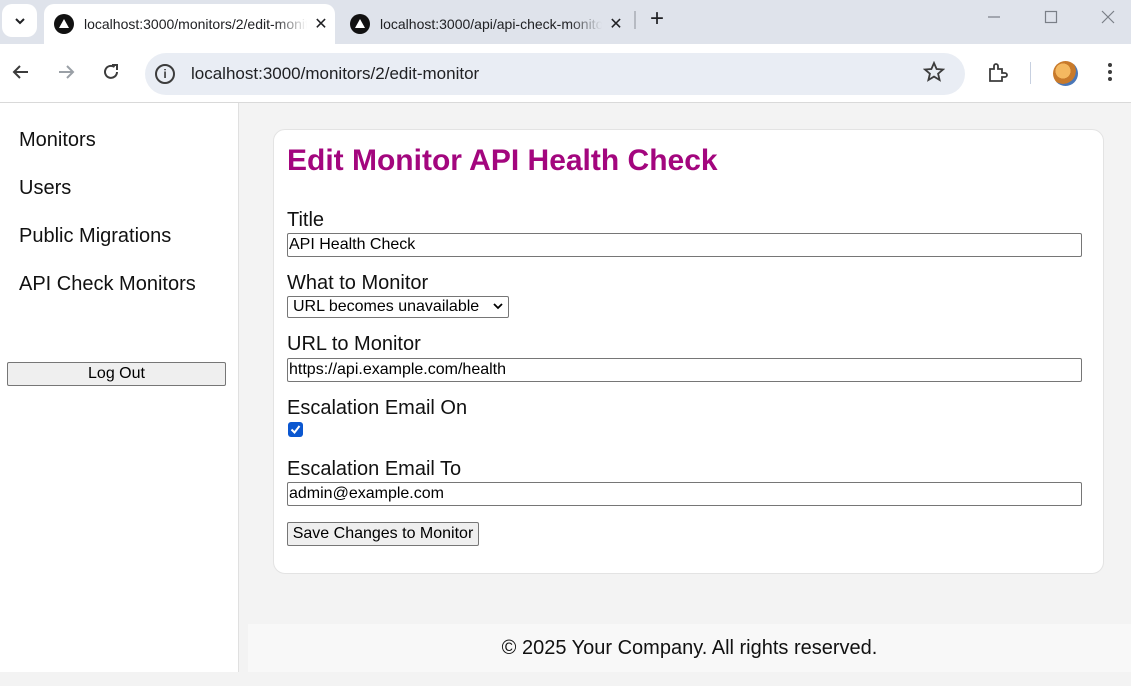  Describe the element at coordinates (195, 24) in the screenshot. I see `tab-title: localhost:3000/monitors/2/edit-monitor` at that location.